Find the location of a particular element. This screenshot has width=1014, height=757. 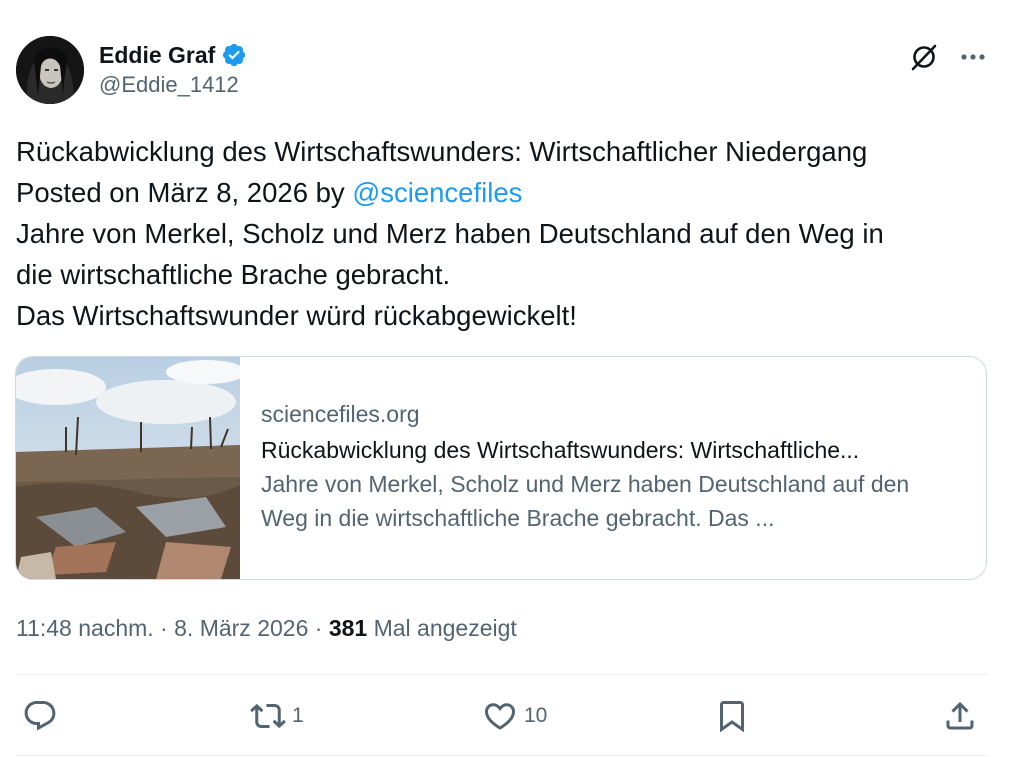

reply-button is located at coordinates (40, 716).